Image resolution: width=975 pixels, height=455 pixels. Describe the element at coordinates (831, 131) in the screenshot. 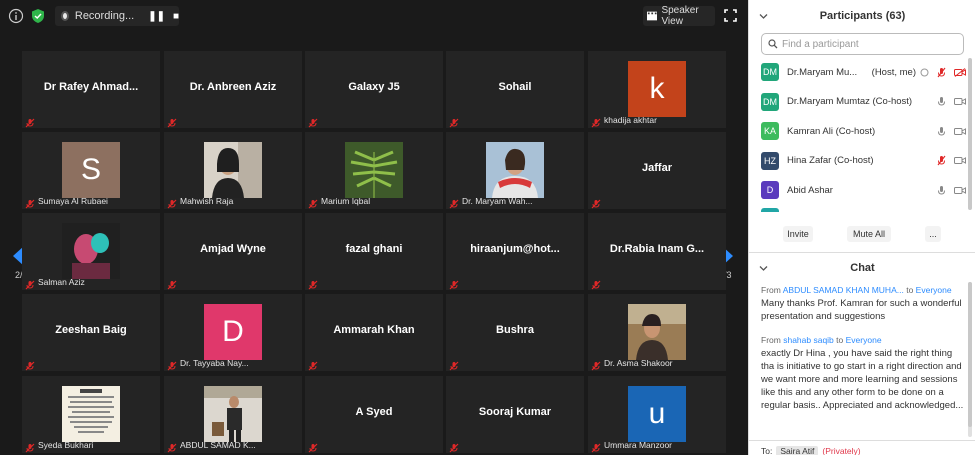

I see `participant-list-name: Kamran Ali (Co-host)` at that location.